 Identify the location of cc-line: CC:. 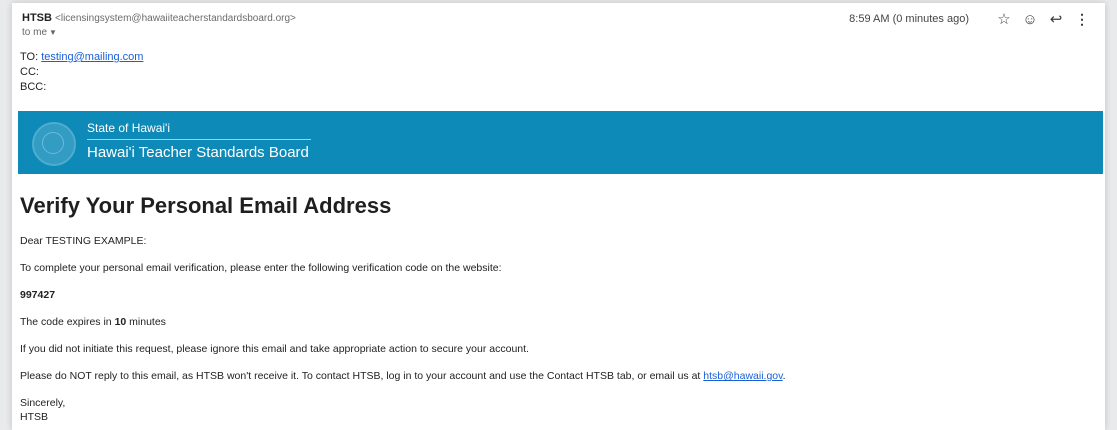
(29, 72).